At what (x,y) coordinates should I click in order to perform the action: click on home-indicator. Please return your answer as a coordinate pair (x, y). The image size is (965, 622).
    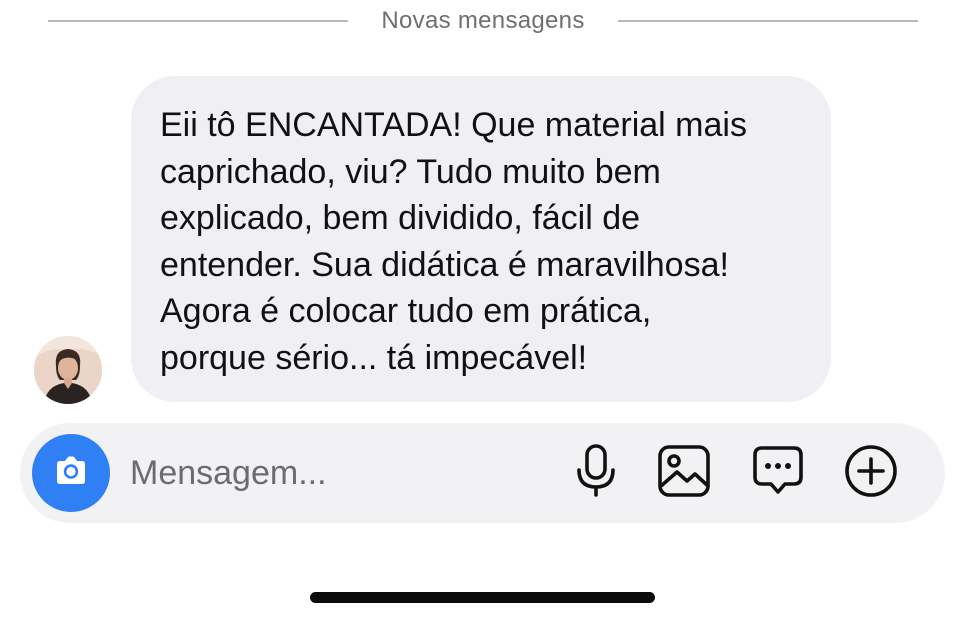
    Looking at the image, I should click on (482, 597).